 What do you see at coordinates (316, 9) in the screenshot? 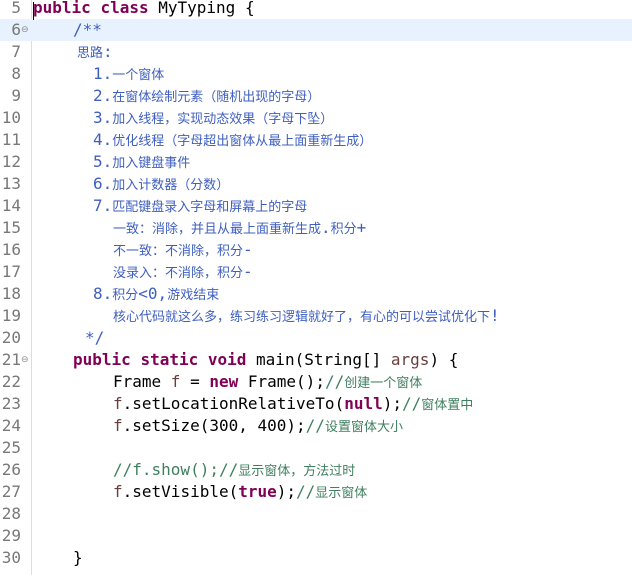
I see `code-line: 5 public class MyTyping {` at bounding box center [316, 9].